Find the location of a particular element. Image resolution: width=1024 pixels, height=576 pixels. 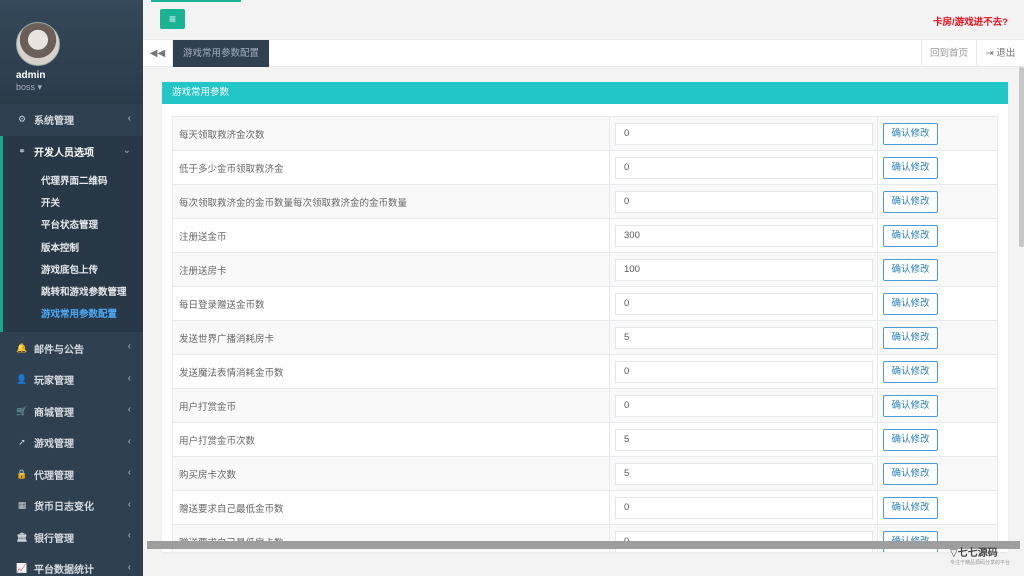

menu-toggle-button: ≡ is located at coordinates (172, 19).